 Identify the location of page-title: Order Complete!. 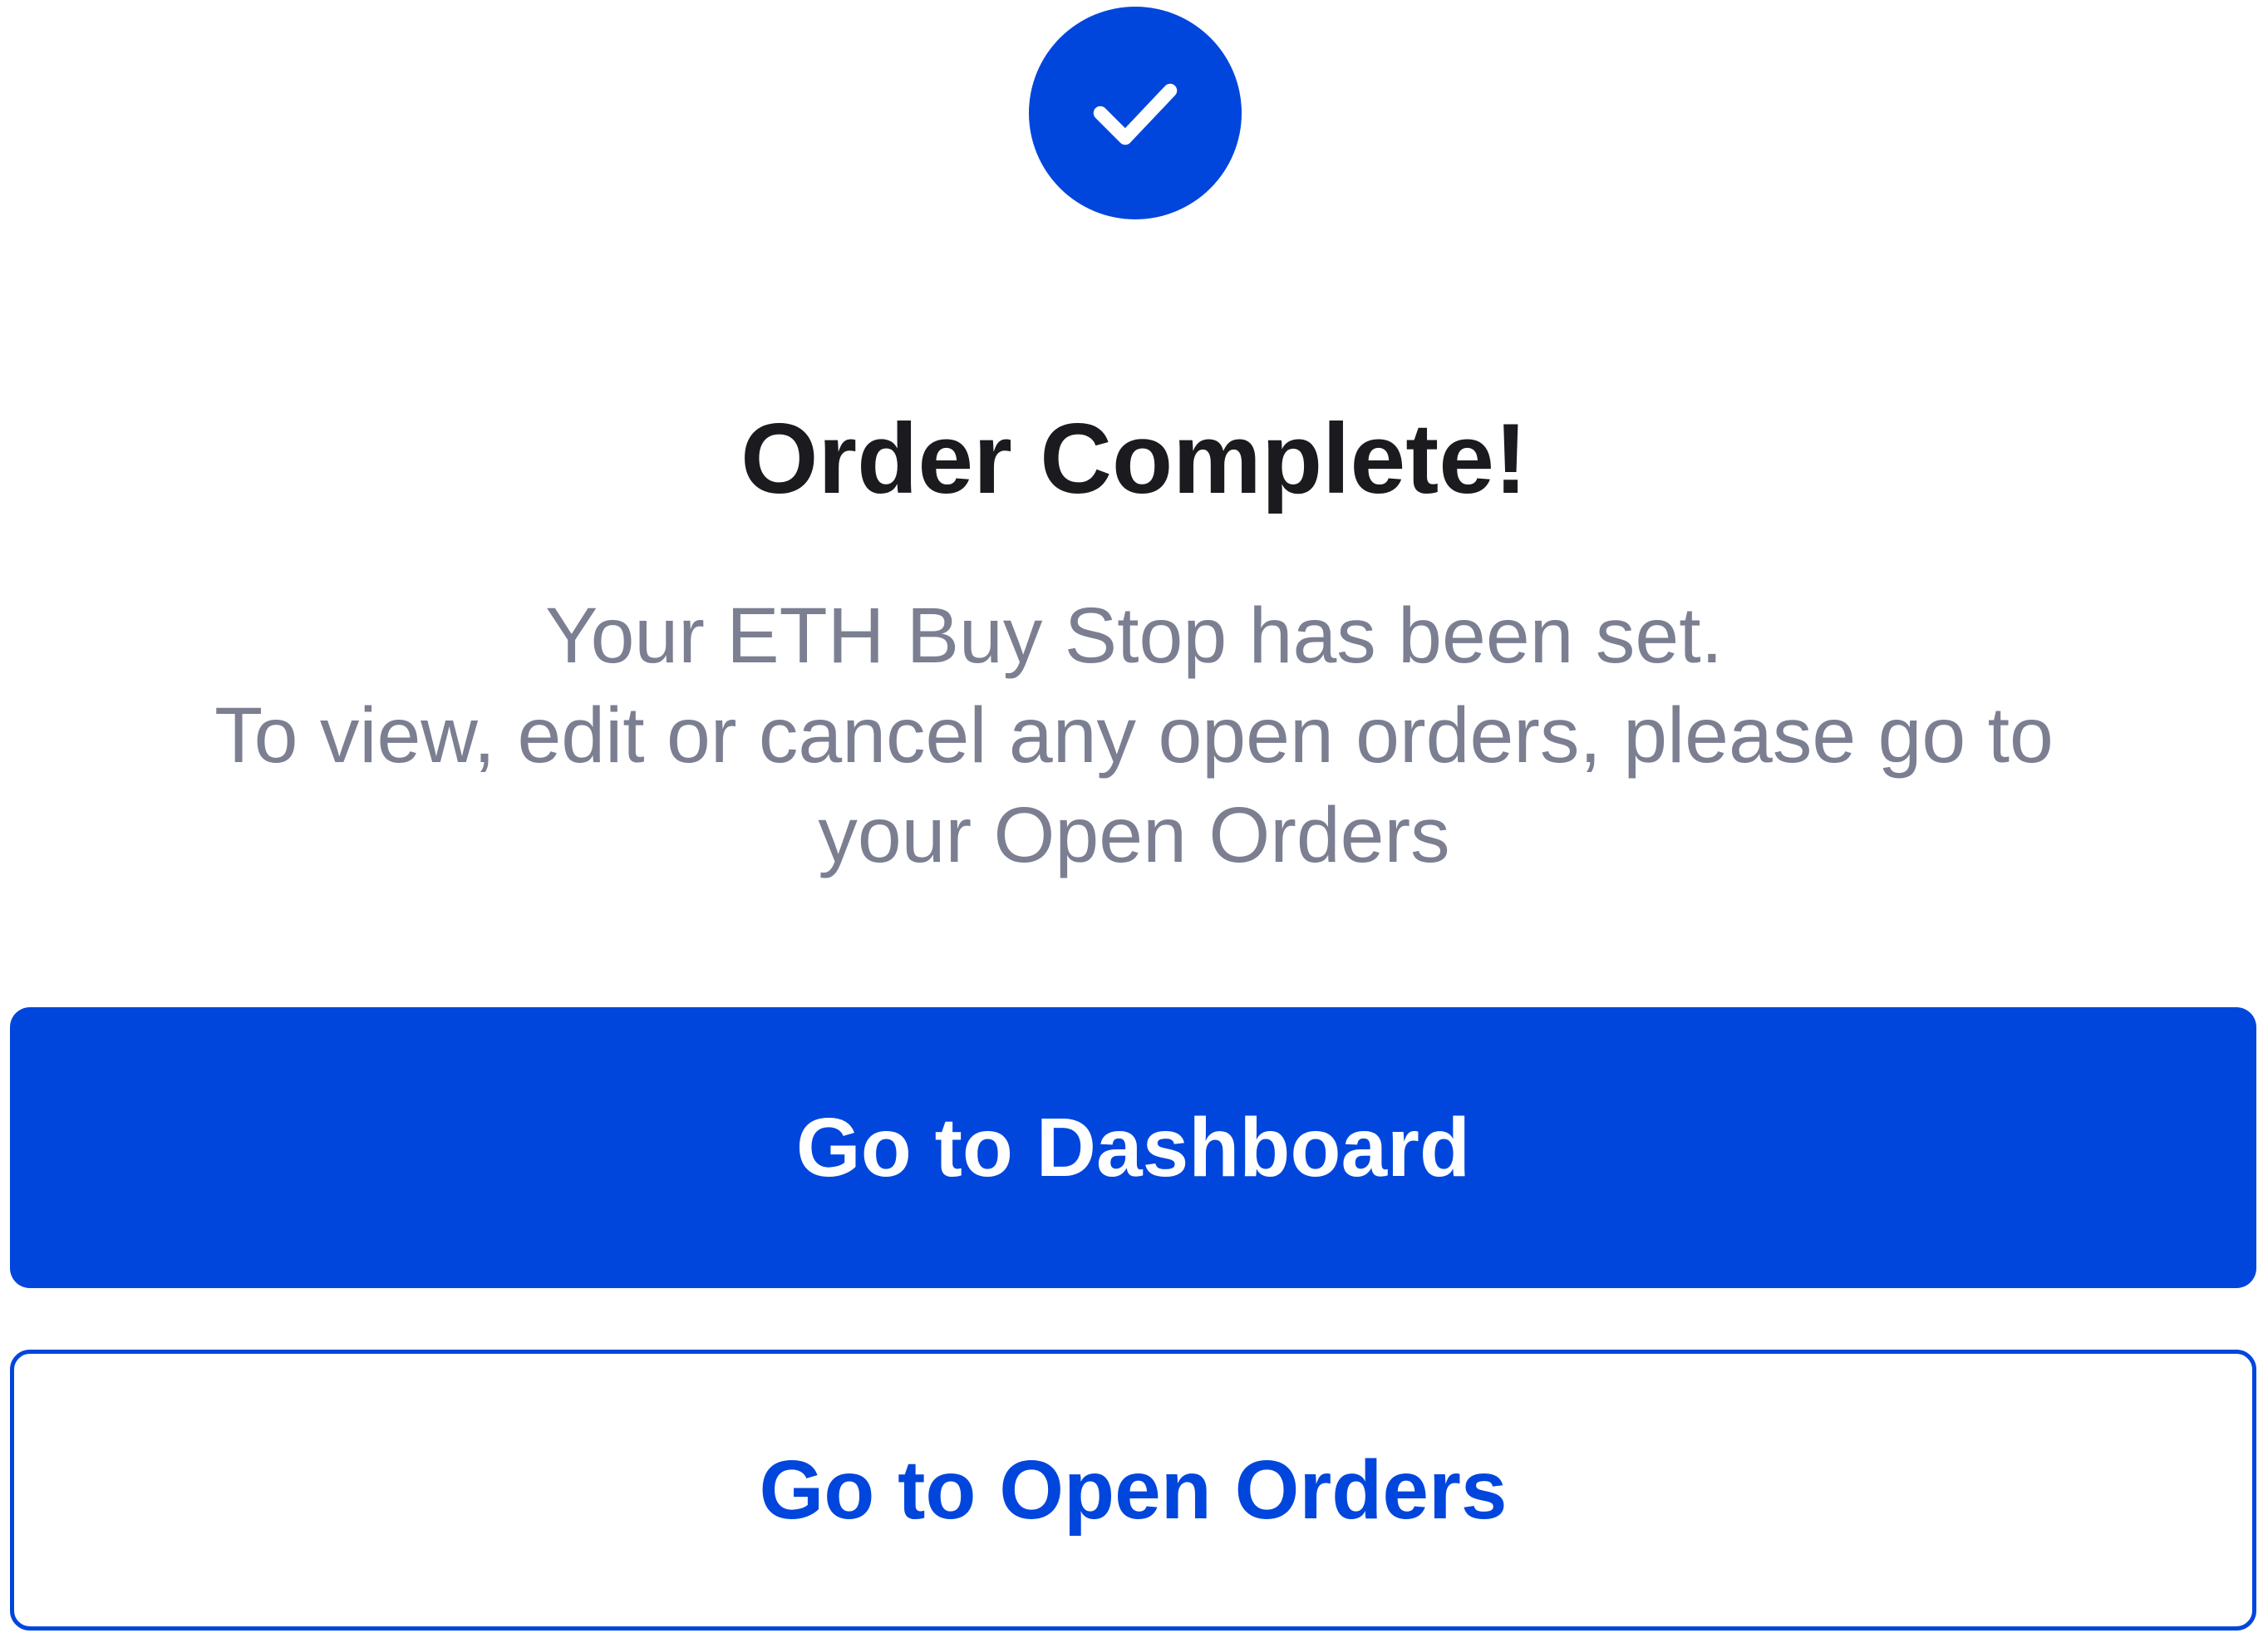
(1134, 458).